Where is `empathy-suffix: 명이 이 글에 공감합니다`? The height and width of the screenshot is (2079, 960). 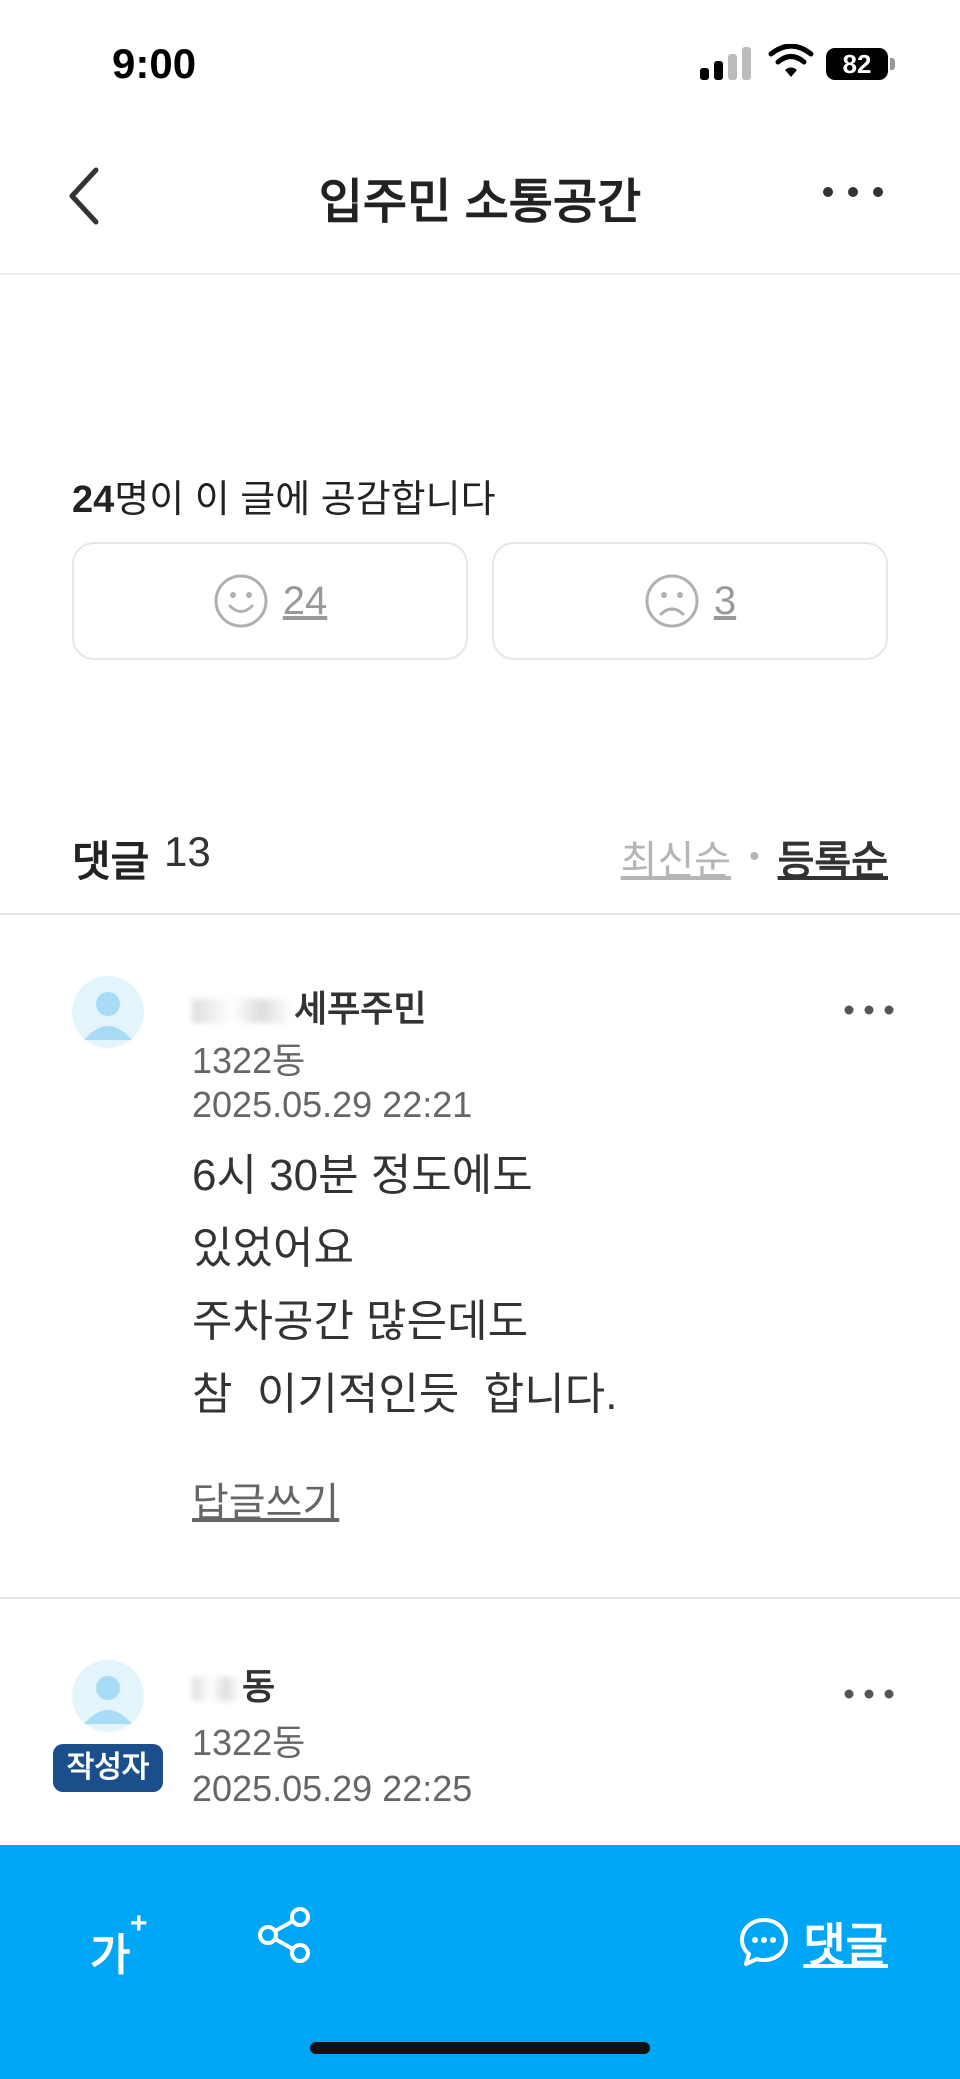
empathy-suffix: 명이 이 글에 공감합니다 is located at coordinates (305, 500).